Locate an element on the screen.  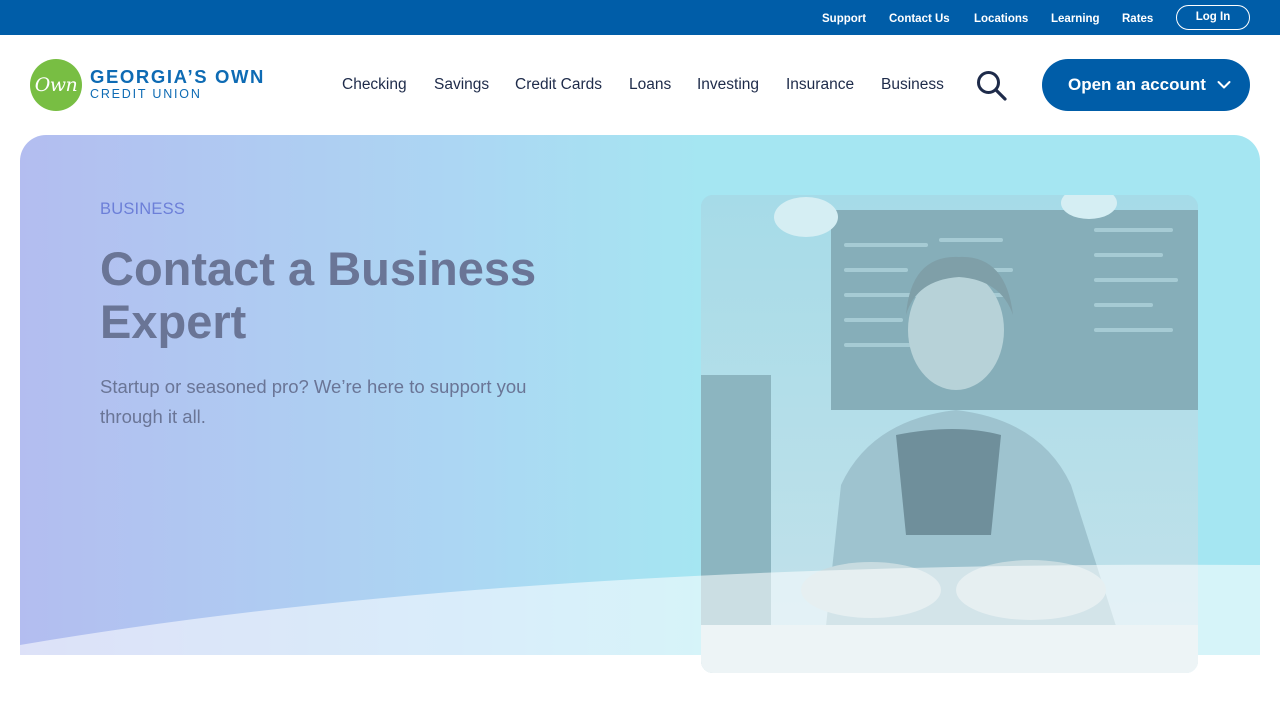
nav-item-checking: Checking is located at coordinates (374, 85).